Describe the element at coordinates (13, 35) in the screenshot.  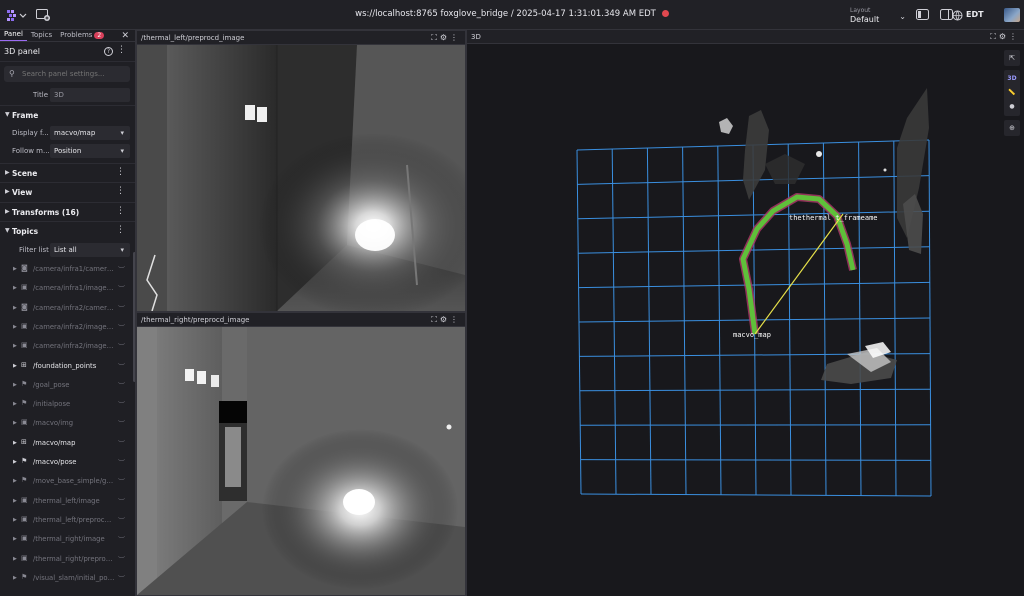
I see `tab-panel: Panel` at that location.